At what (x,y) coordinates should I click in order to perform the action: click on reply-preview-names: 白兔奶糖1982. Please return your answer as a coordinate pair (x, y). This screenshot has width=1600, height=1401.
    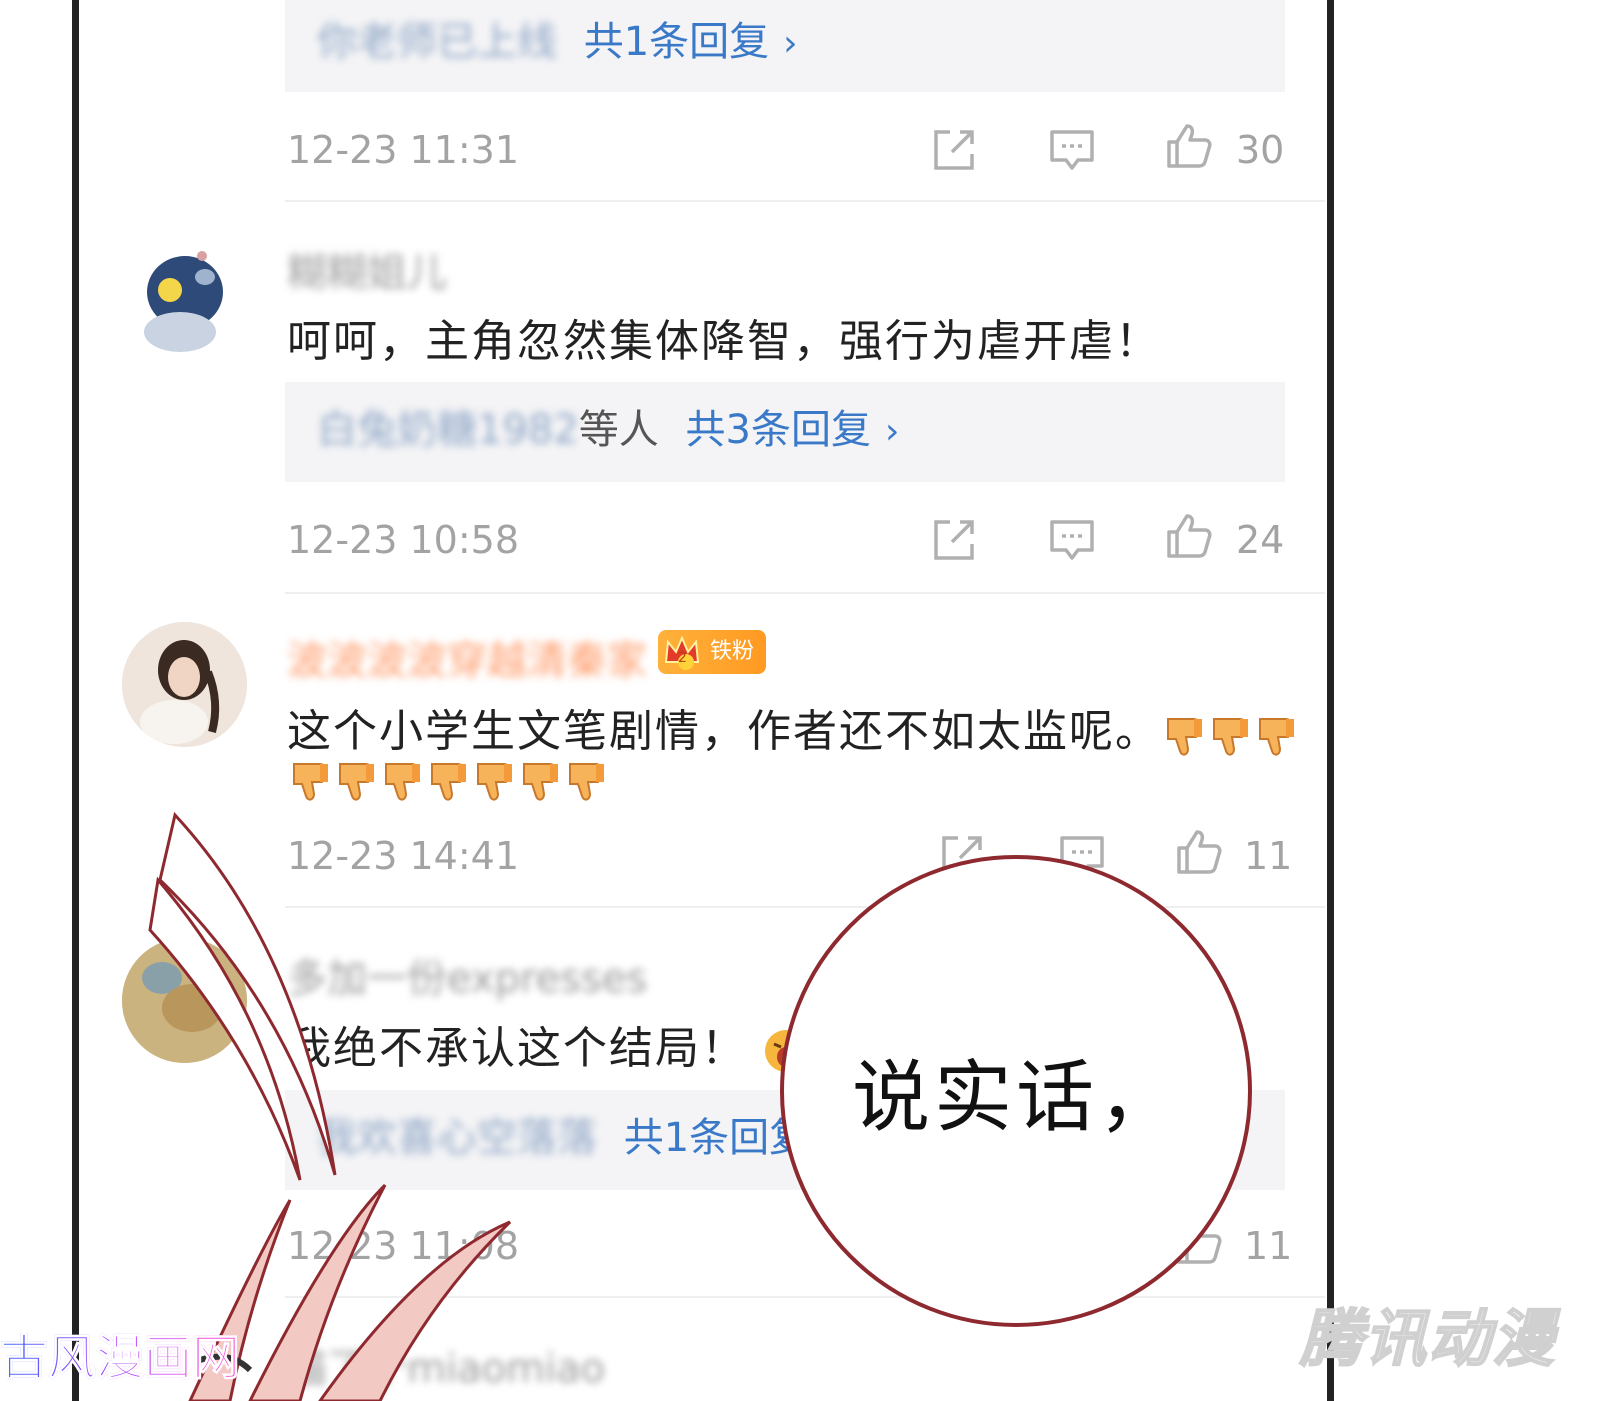
    Looking at the image, I should click on (448, 430).